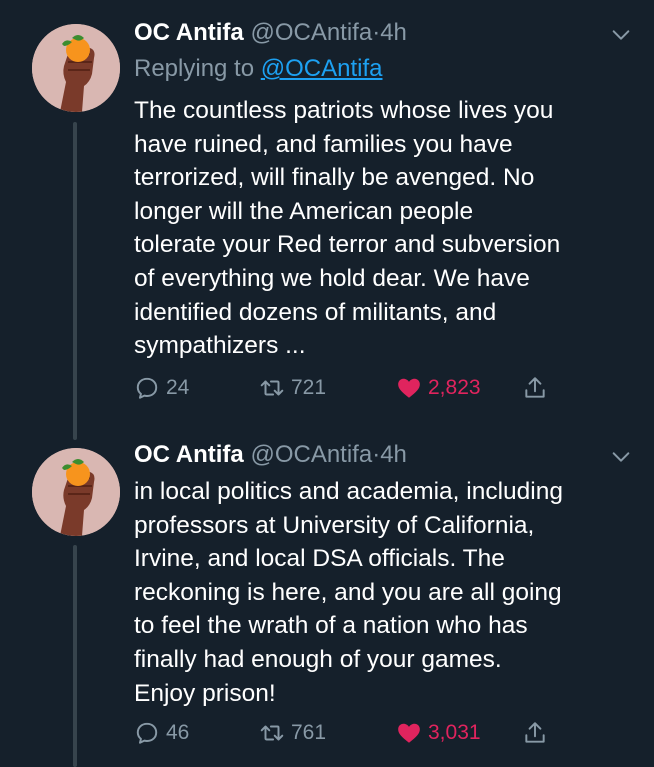 The image size is (654, 767). Describe the element at coordinates (161, 733) in the screenshot. I see `reply-button: 46` at that location.